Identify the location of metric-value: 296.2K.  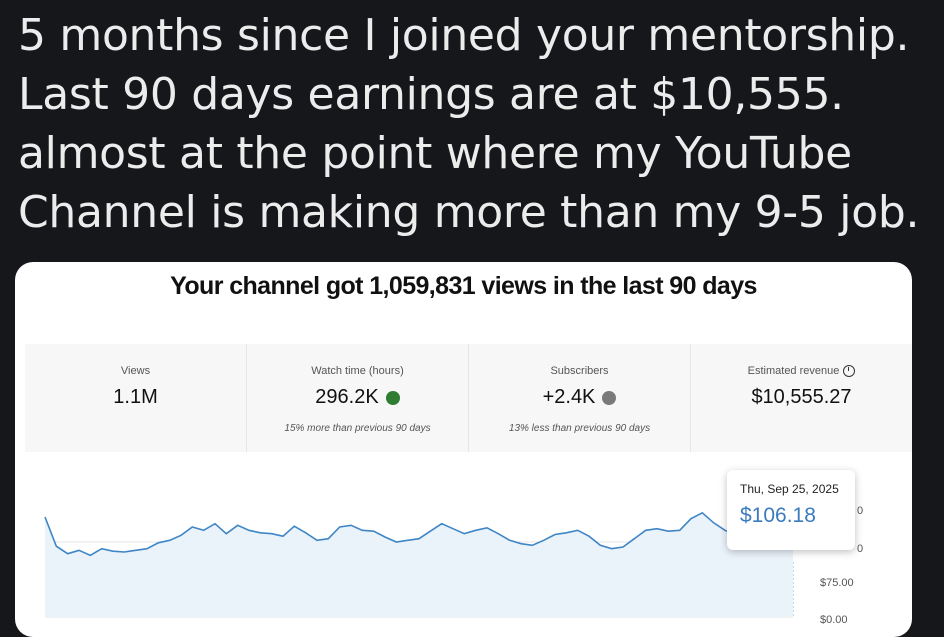
(357, 397).